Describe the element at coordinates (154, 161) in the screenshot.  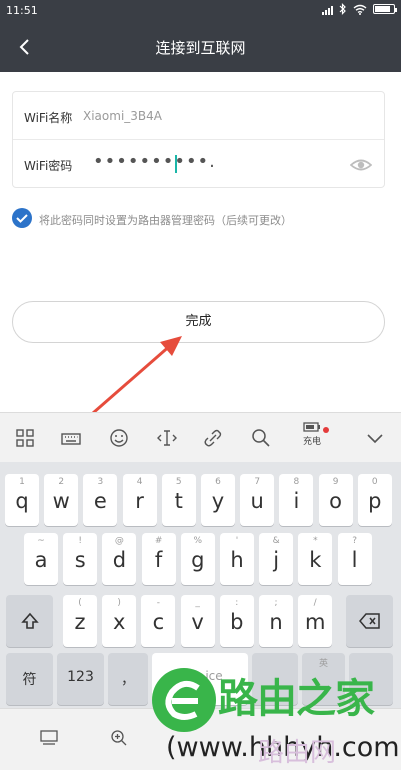
I see `wifi-password-input: ••••••••••.` at that location.